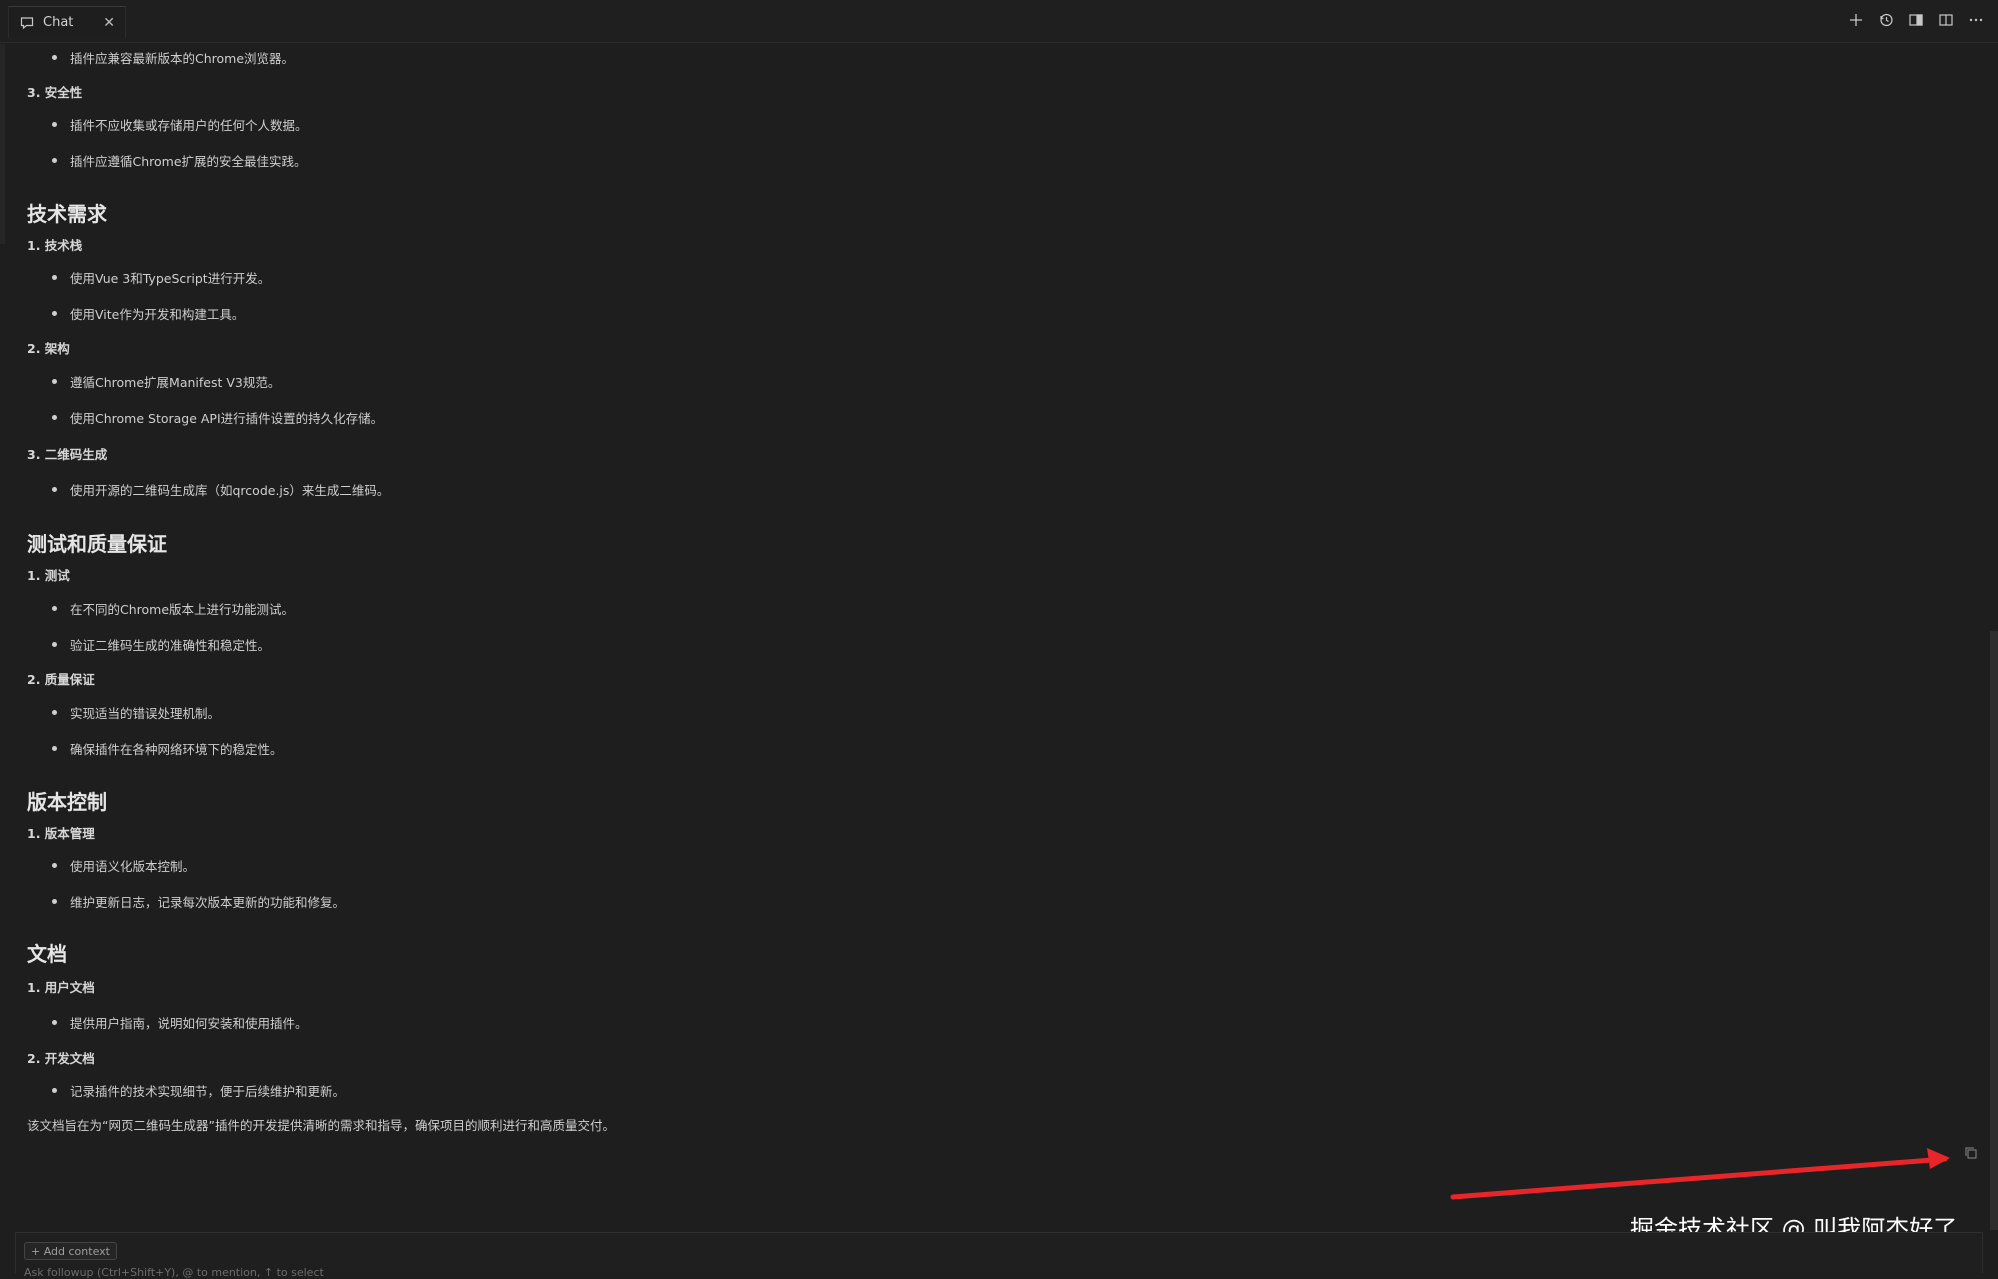 The width and height of the screenshot is (1998, 1279). I want to click on chat-bubble-icon, so click(27, 23).